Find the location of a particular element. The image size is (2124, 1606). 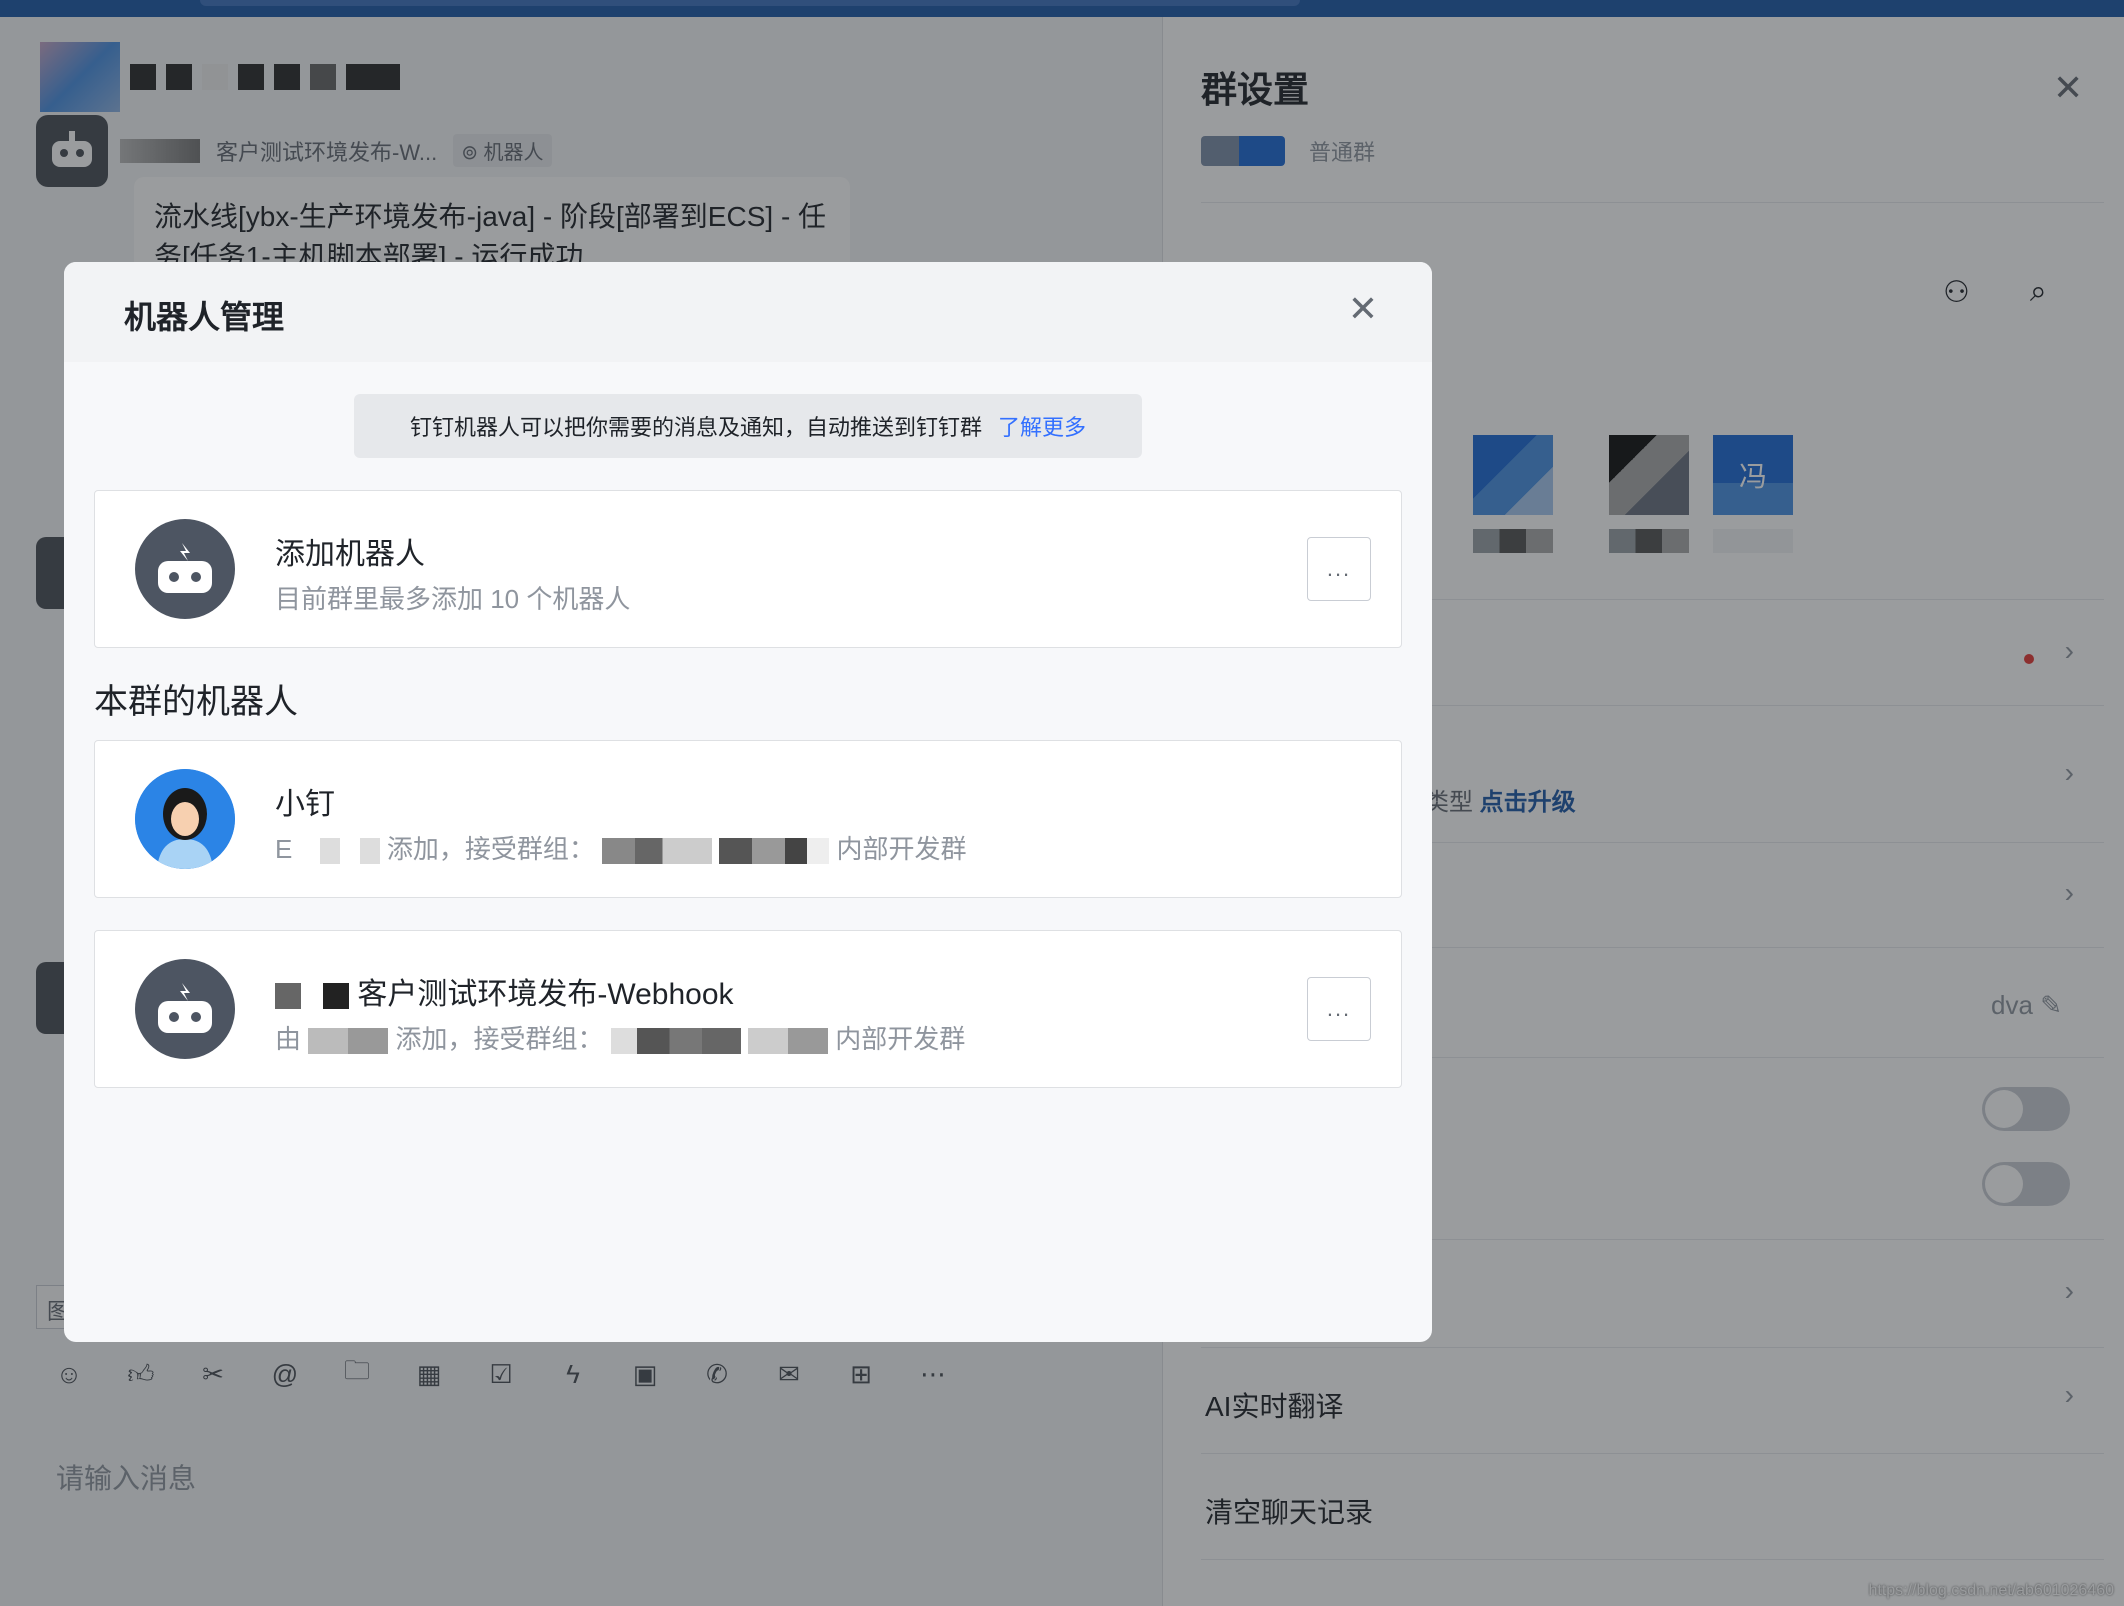

close-icon: ✕ is located at coordinates (1363, 309).